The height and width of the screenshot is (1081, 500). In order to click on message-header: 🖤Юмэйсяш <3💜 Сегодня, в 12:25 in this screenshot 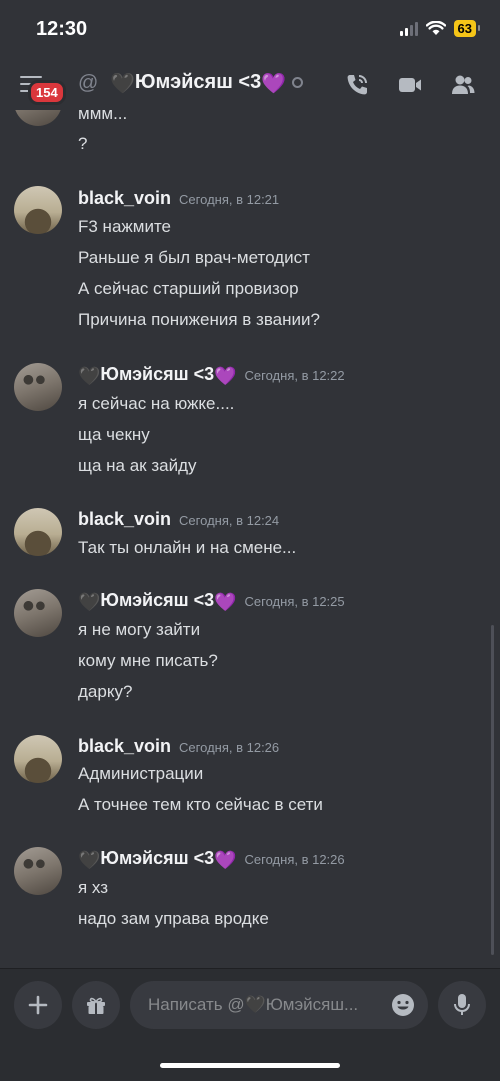, I will do `click(211, 601)`.